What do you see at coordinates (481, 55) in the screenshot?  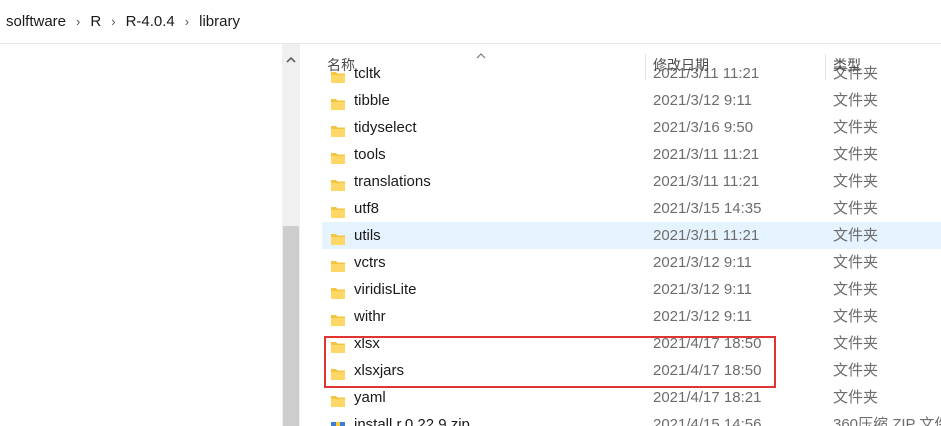 I see `sort-ascending-icon` at bounding box center [481, 55].